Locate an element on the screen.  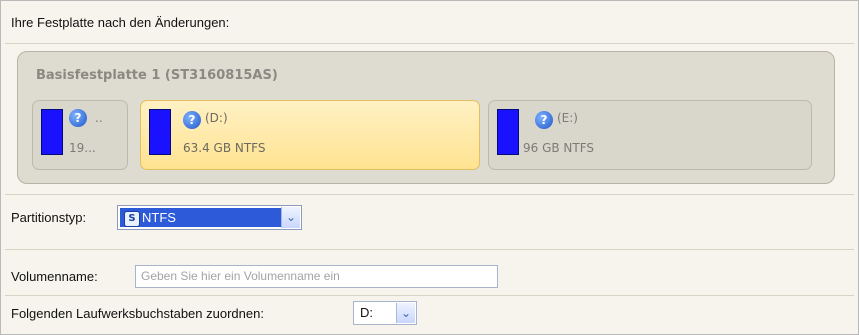
ntfs-filesystem-icon: S is located at coordinates (132, 219).